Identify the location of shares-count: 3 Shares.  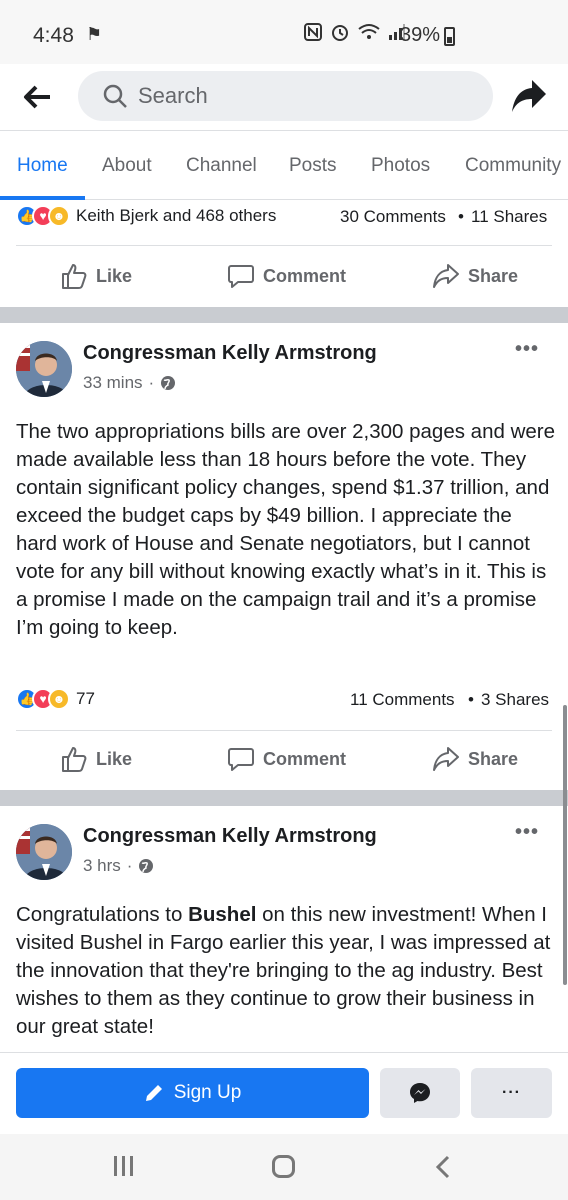
(515, 700).